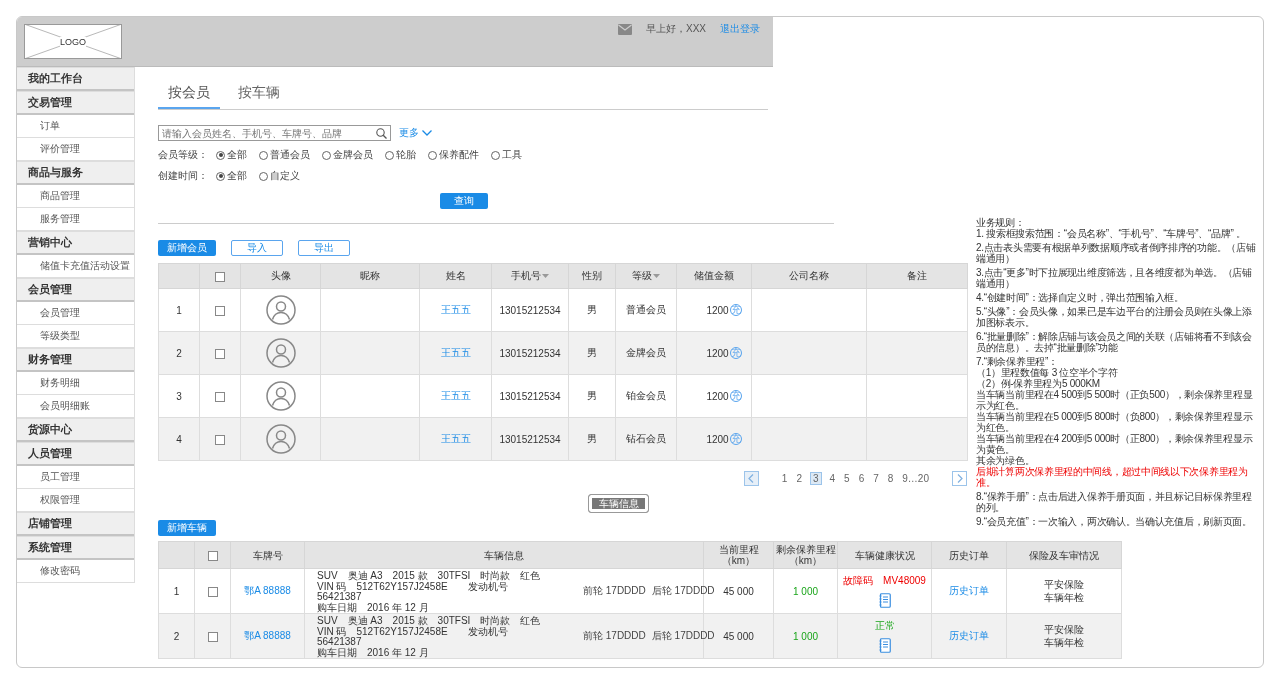  What do you see at coordinates (340, 597) in the screenshot?
I see `vehicle-info-line: 56421387` at bounding box center [340, 597].